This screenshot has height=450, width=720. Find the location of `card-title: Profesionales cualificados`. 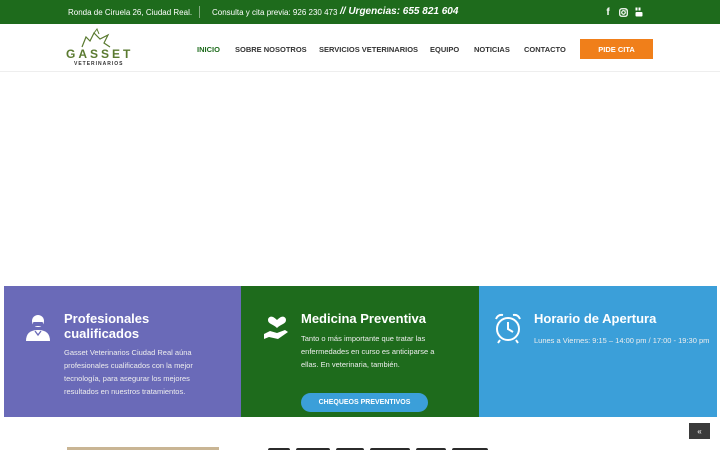

card-title: Profesionales cualificados is located at coordinates (107, 326).